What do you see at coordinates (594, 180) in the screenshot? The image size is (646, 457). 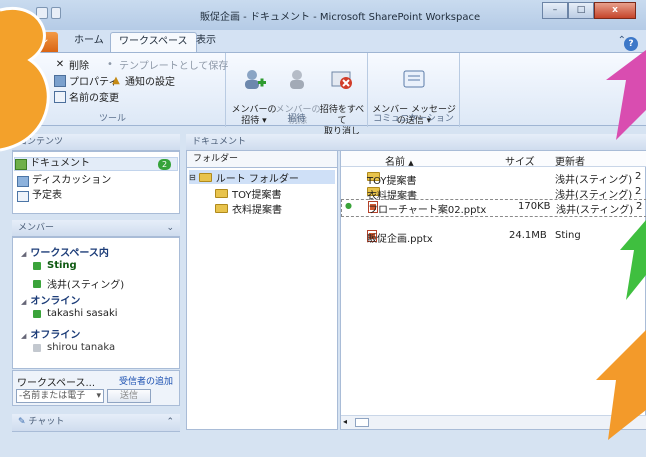 I see `file-modifier: 浅井(スティング)` at bounding box center [594, 180].